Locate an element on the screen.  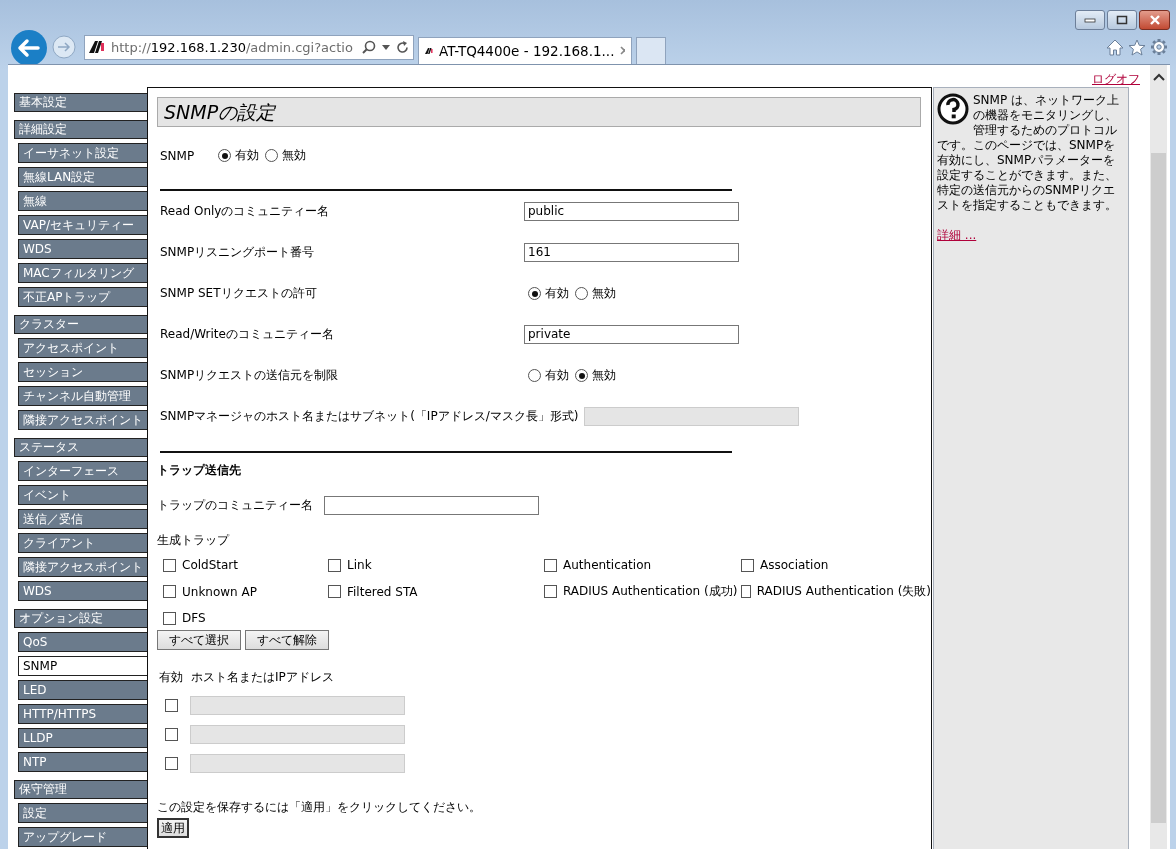
sidebar-item: イーサネット設定 is located at coordinates (82, 153).